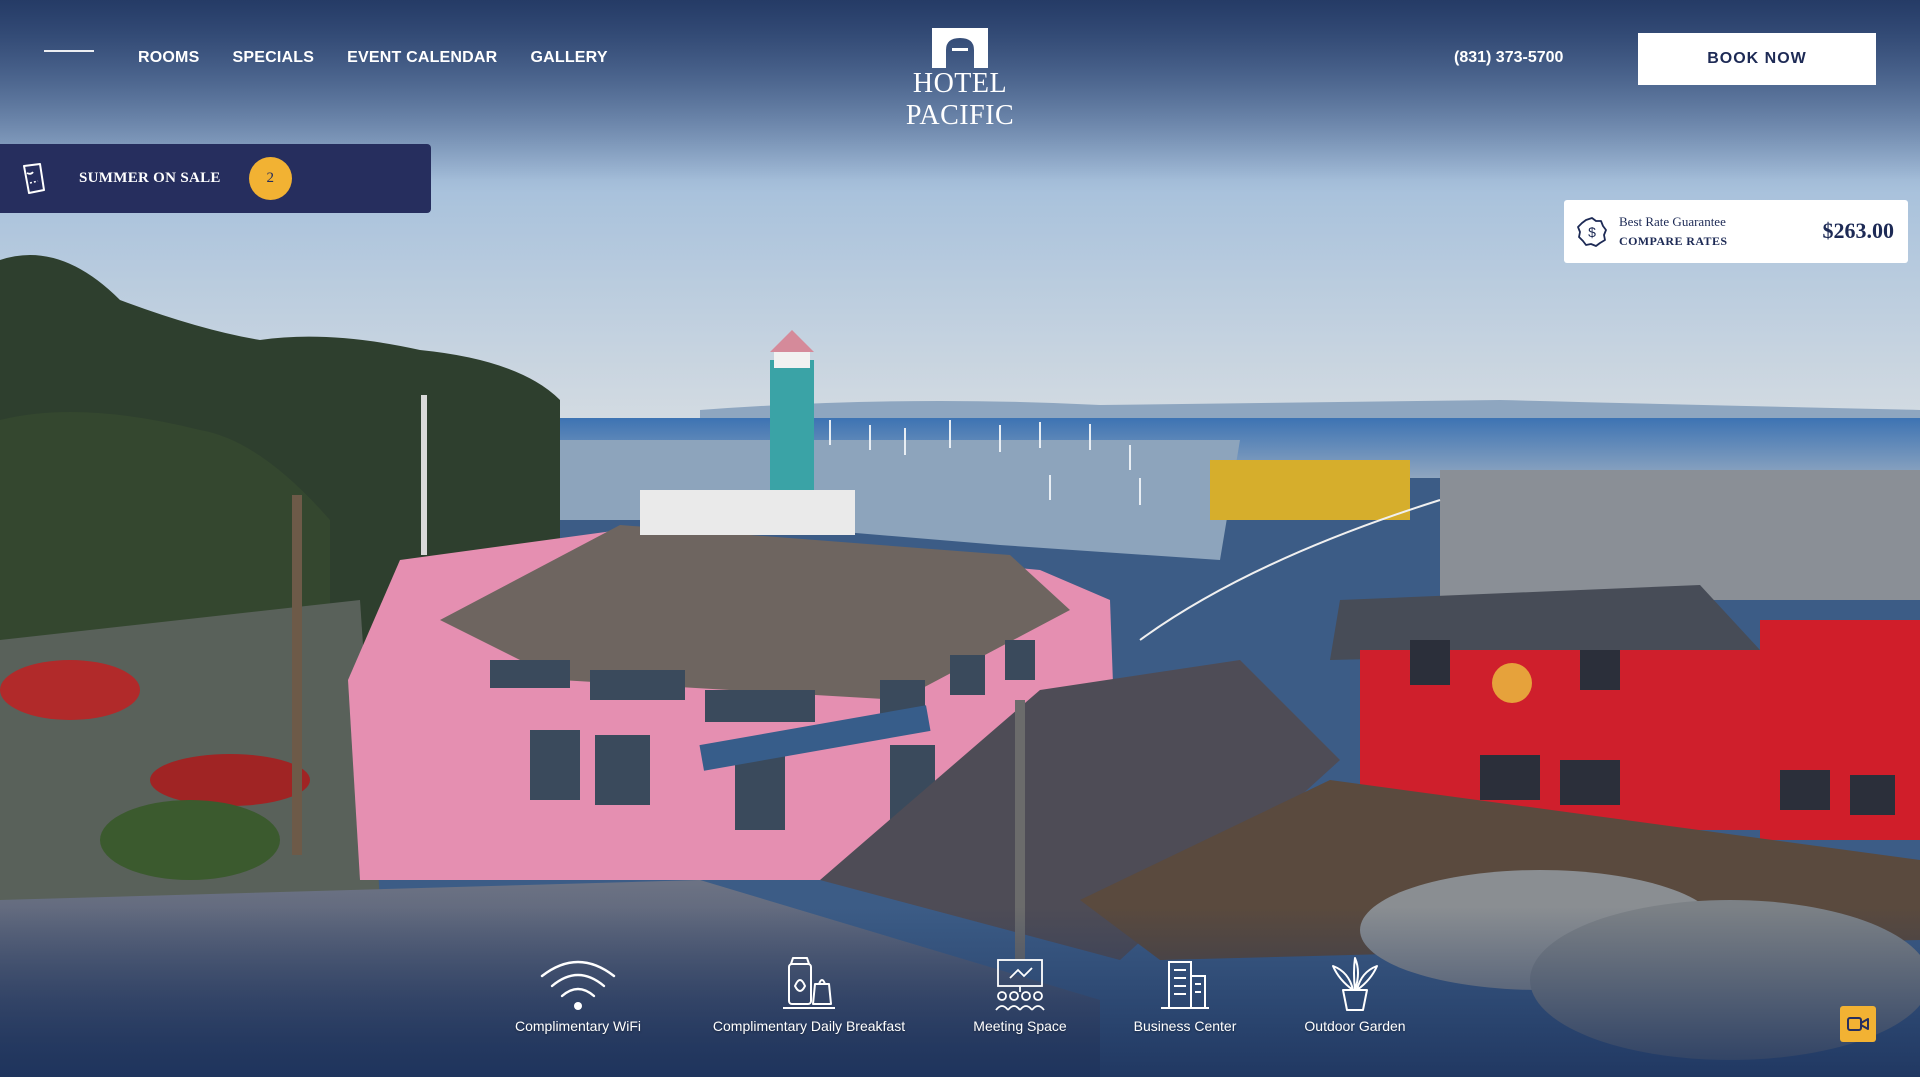 Image resolution: width=1920 pixels, height=1077 pixels. Describe the element at coordinates (1508, 58) in the screenshot. I see `phone-link: (831) 373-5700` at that location.